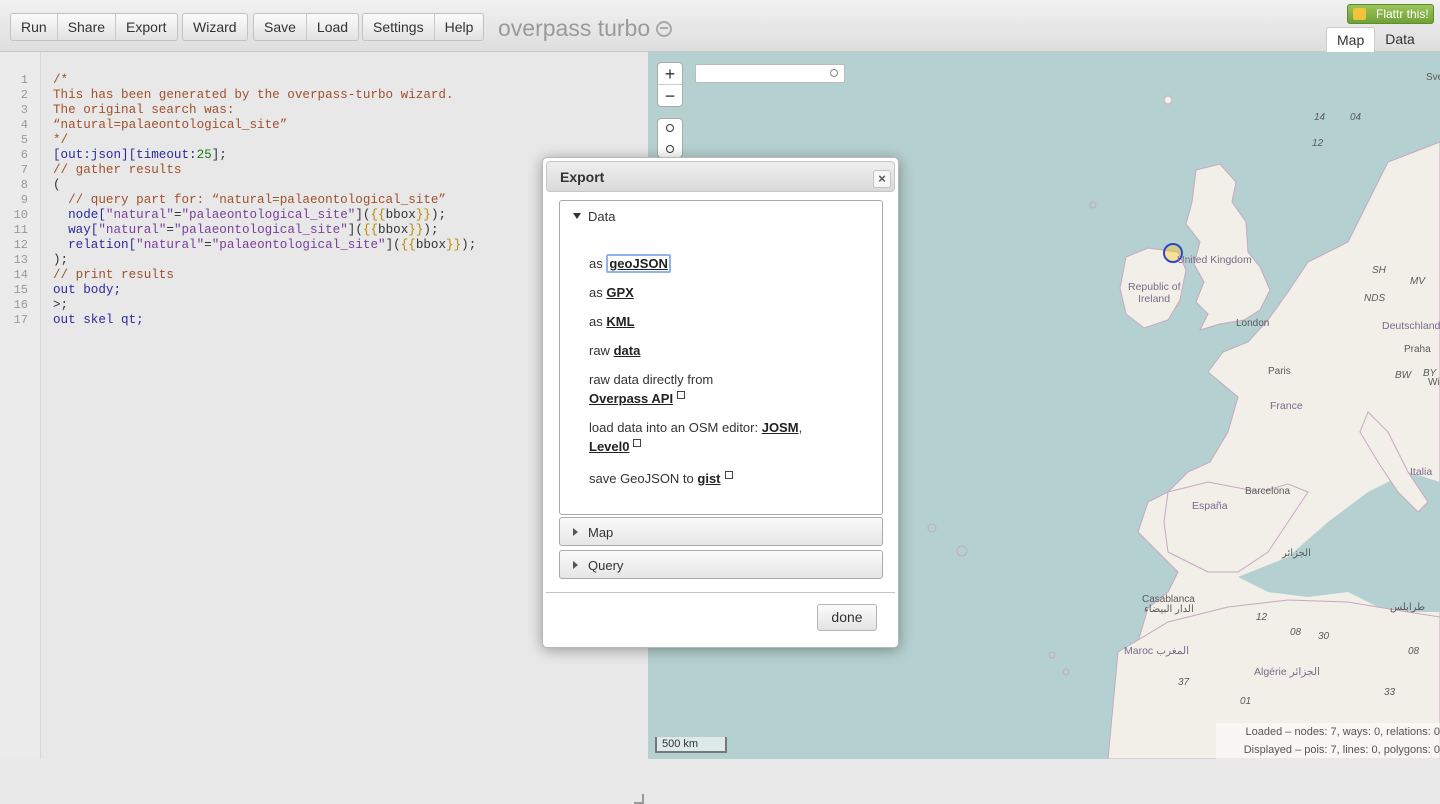 This screenshot has height=804, width=1440. What do you see at coordinates (1351, 39) in the screenshot?
I see `tab-map: Map` at bounding box center [1351, 39].